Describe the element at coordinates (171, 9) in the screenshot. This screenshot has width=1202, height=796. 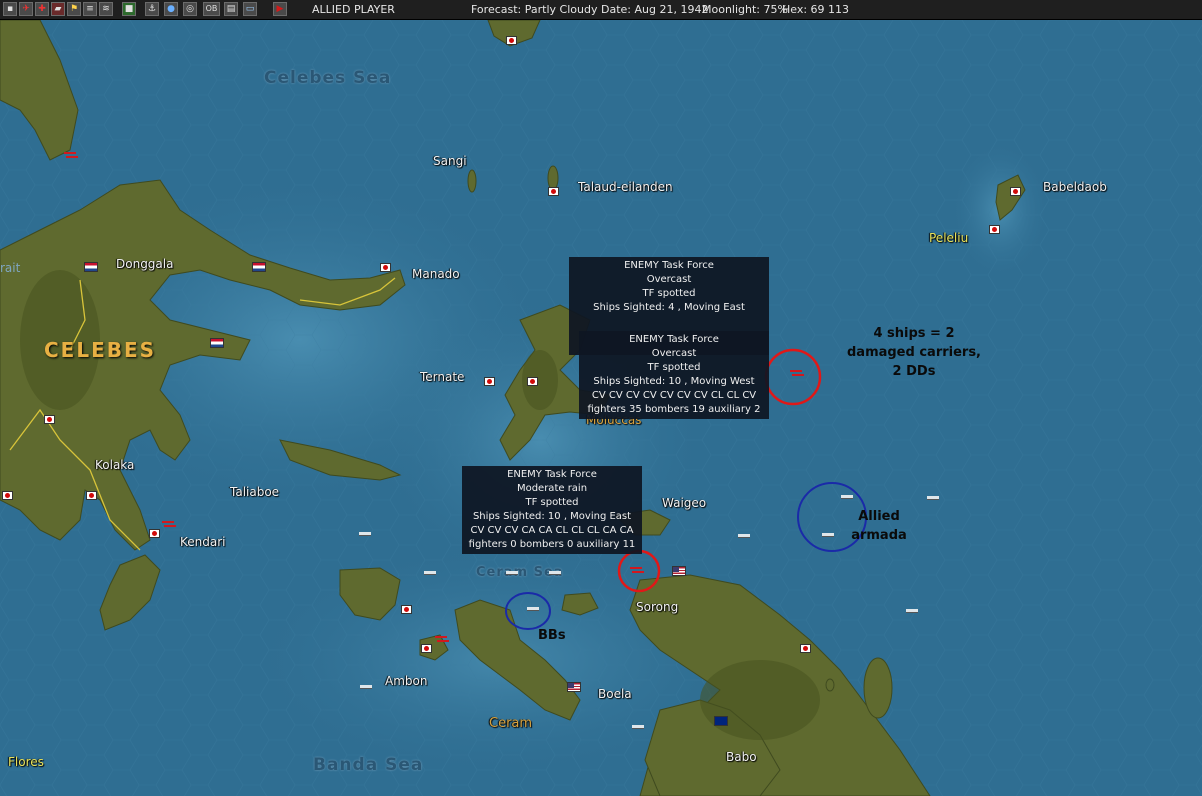
I see `globe-icon: ●` at that location.